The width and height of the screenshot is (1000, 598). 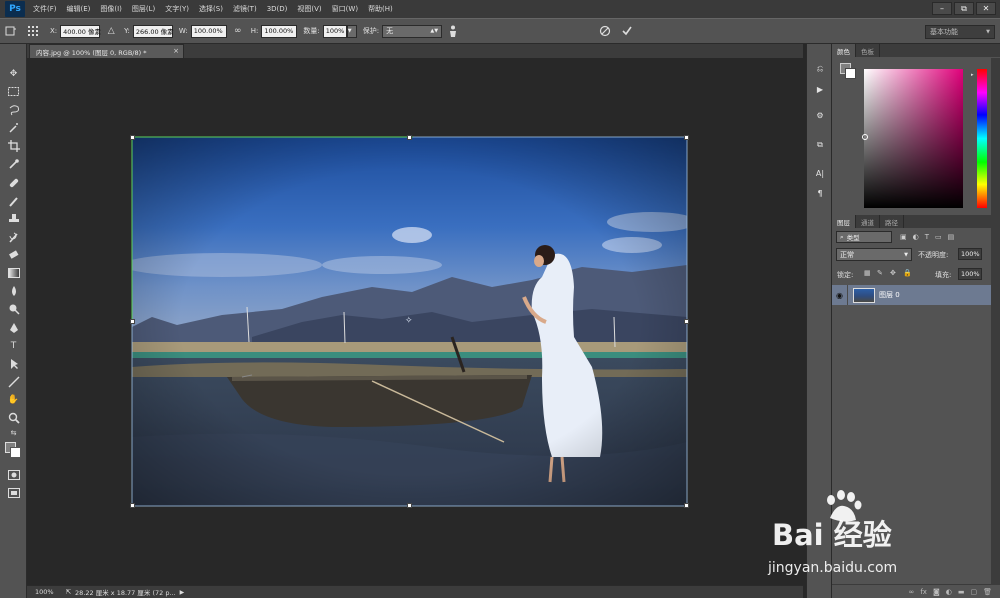 I want to click on stamp-tool-icon, so click(x=13, y=218).